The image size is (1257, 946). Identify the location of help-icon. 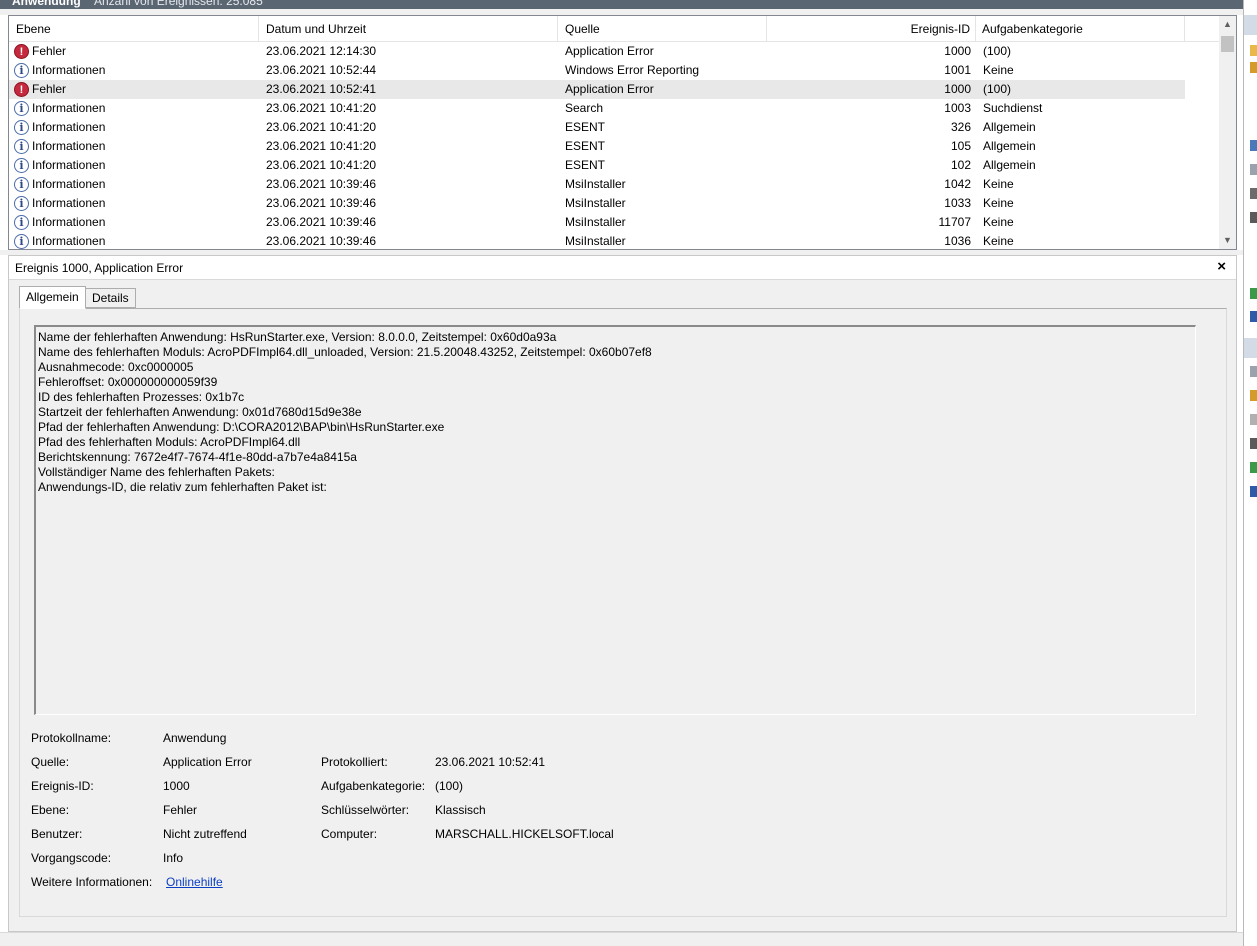
(1253, 316).